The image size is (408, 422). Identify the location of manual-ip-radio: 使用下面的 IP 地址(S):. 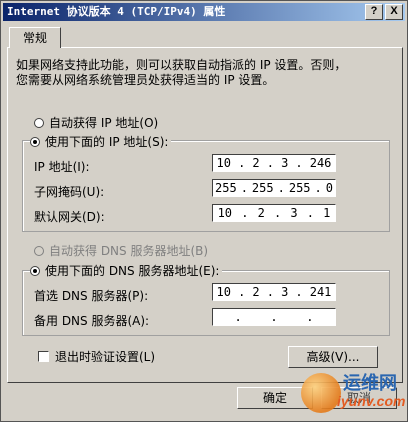
(101, 141).